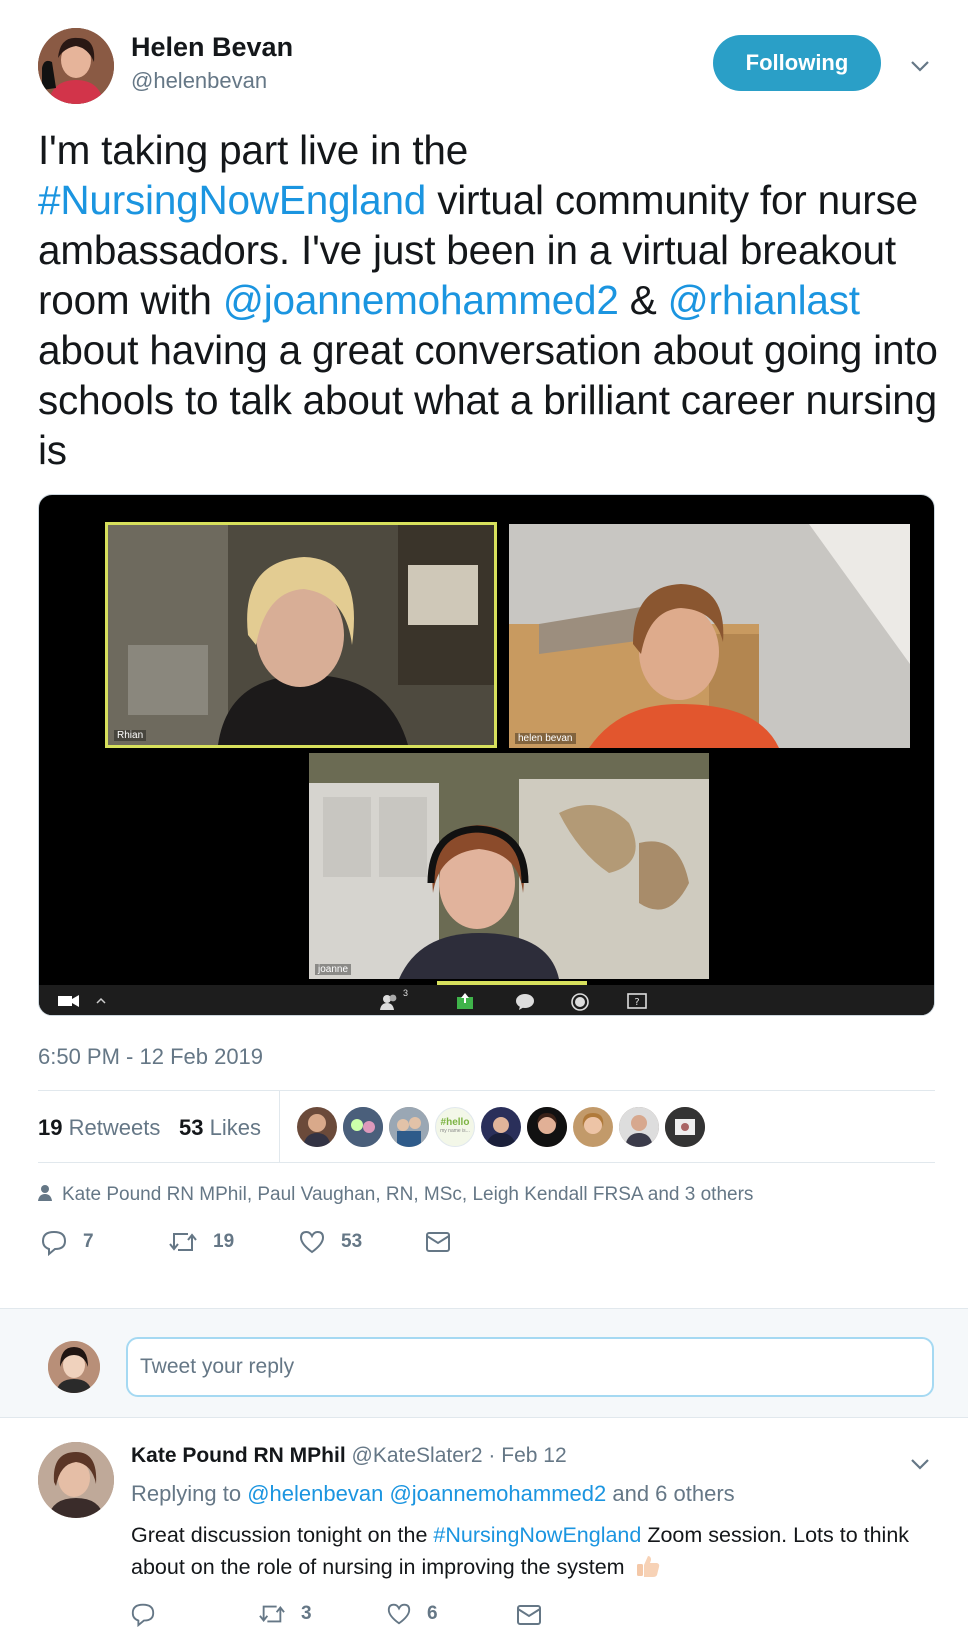 This screenshot has width=968, height=1636. Describe the element at coordinates (76, 1480) in the screenshot. I see `reply-author-avatar` at that location.